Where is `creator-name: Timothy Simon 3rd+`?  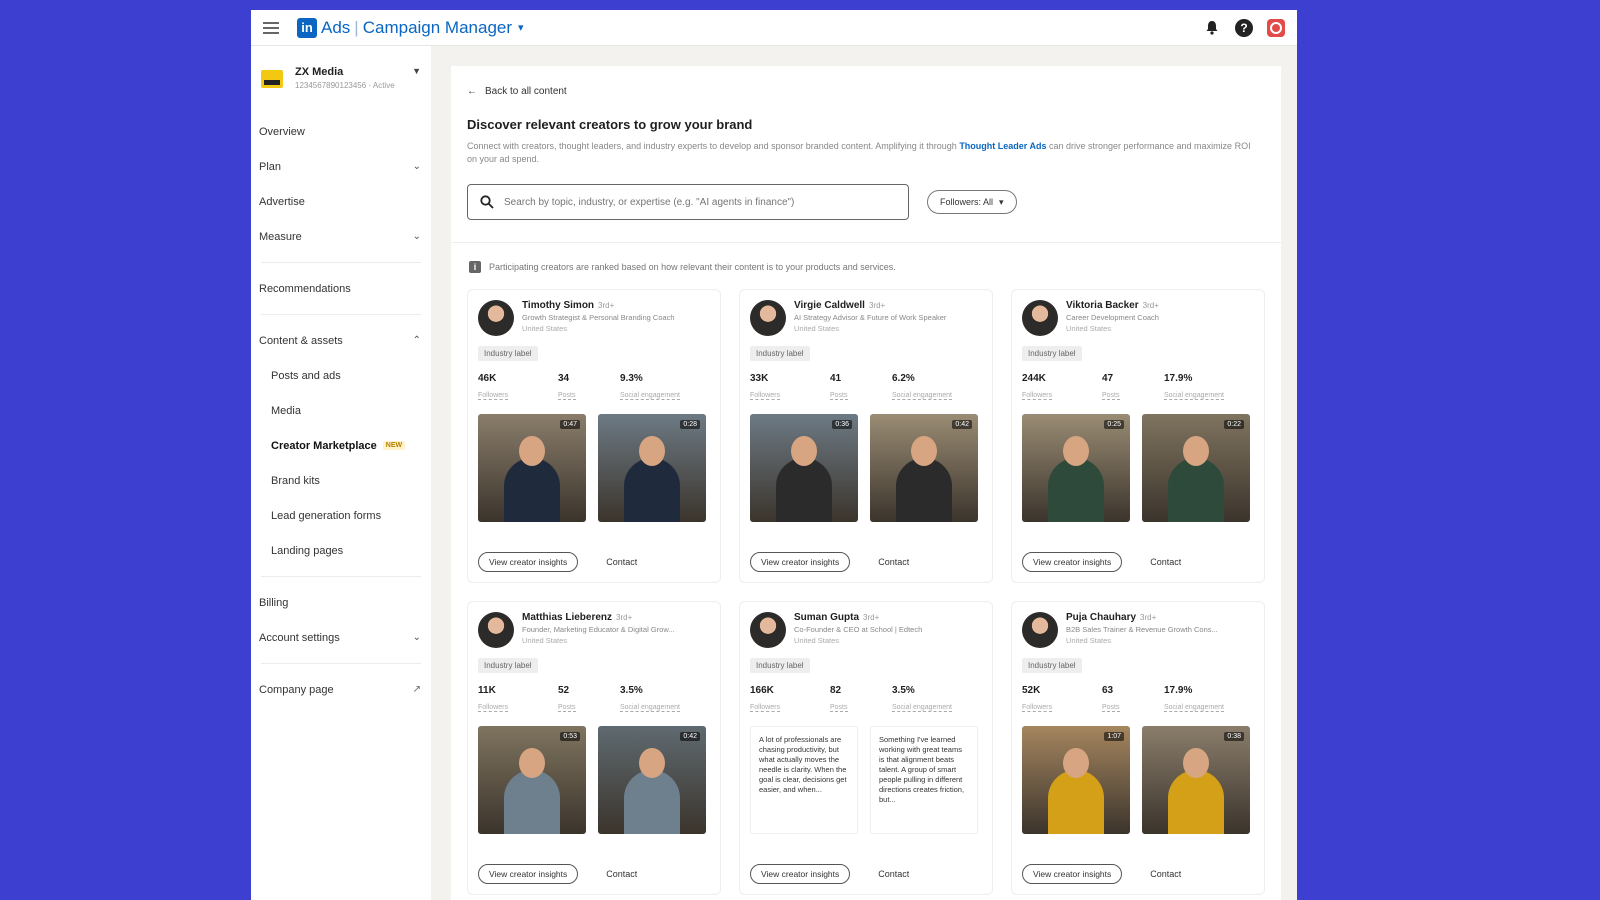 creator-name: Timothy Simon 3rd+ is located at coordinates (622, 305).